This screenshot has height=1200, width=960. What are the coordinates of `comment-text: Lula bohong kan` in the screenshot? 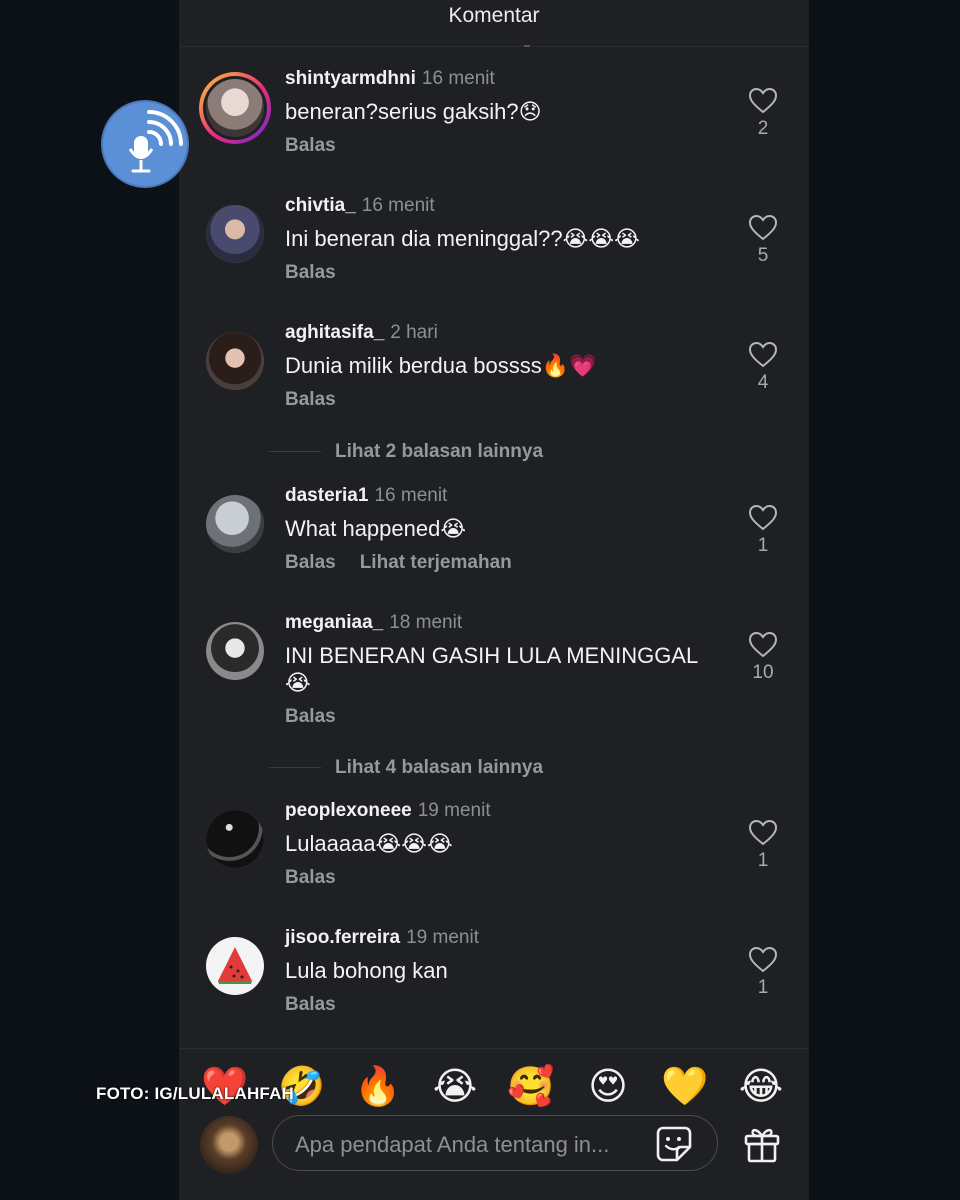 It's located at (366, 970).